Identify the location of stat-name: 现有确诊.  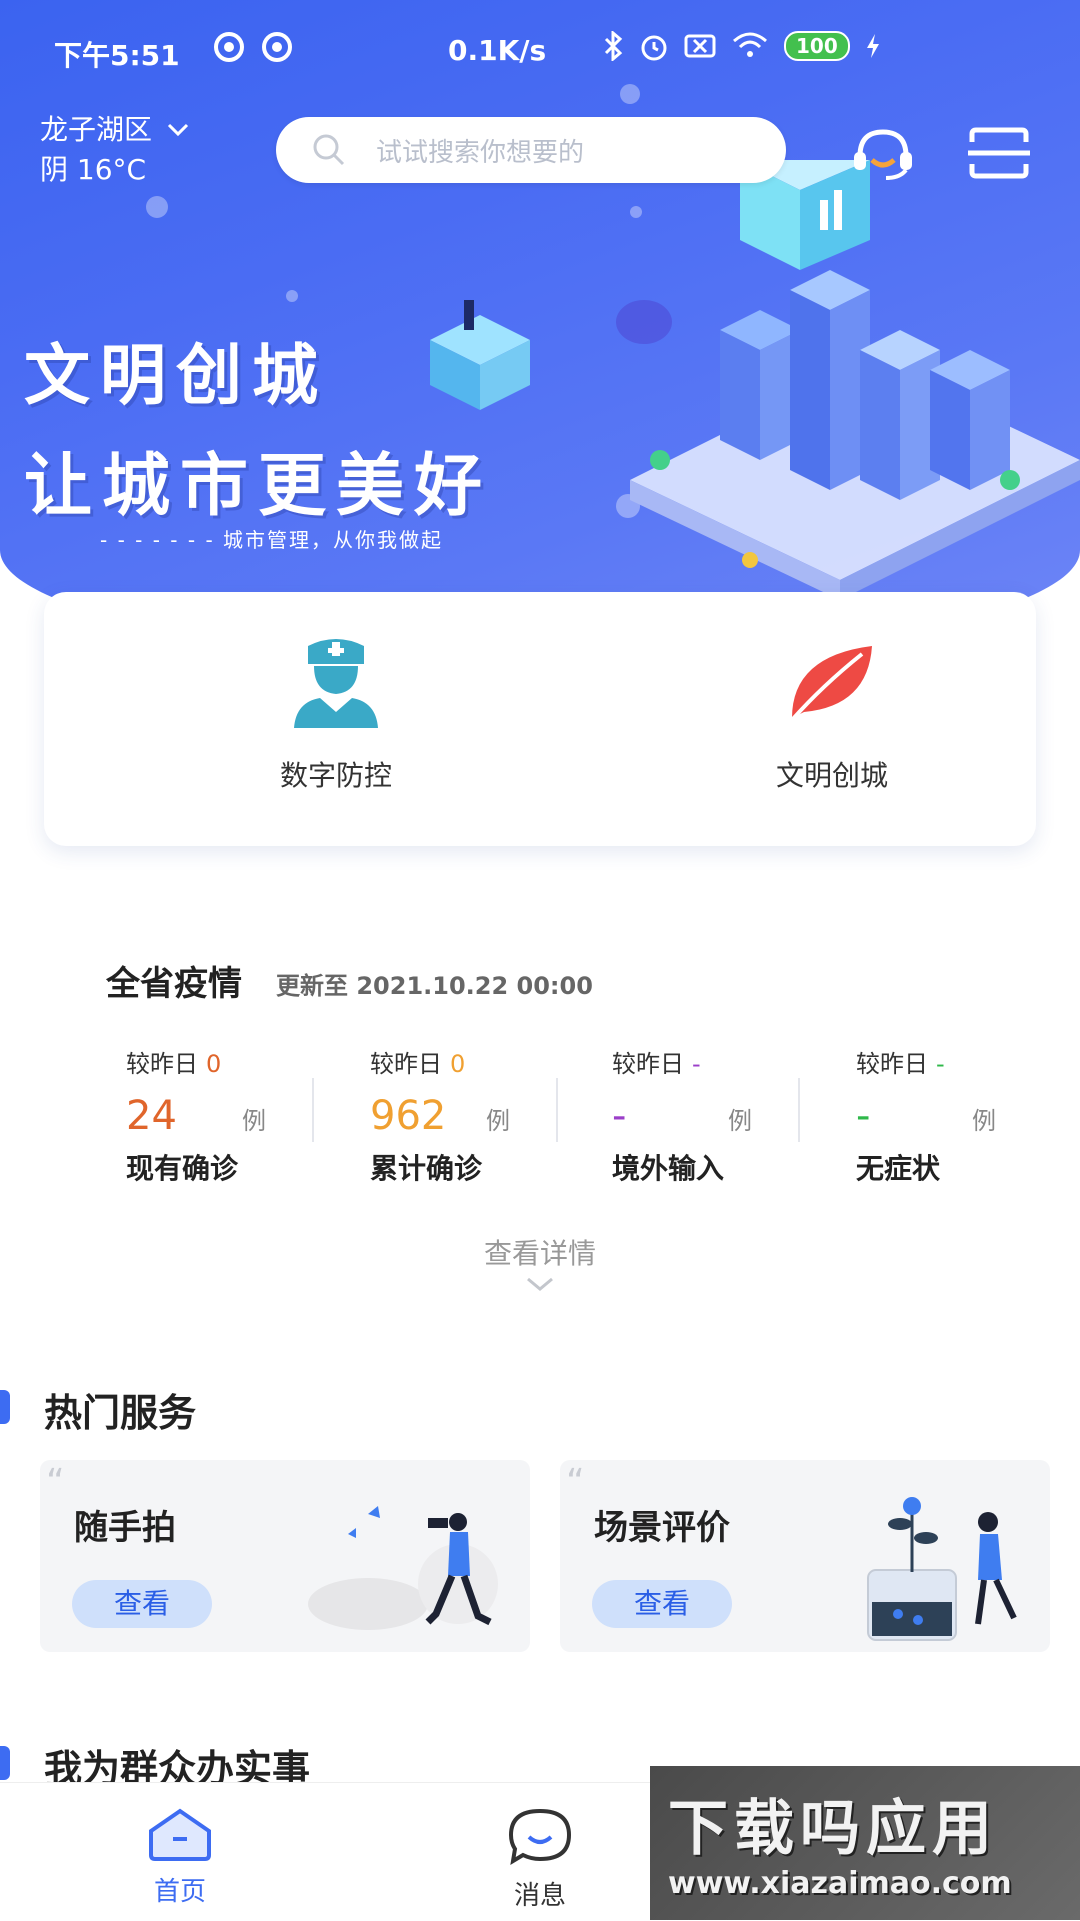
(182, 1168).